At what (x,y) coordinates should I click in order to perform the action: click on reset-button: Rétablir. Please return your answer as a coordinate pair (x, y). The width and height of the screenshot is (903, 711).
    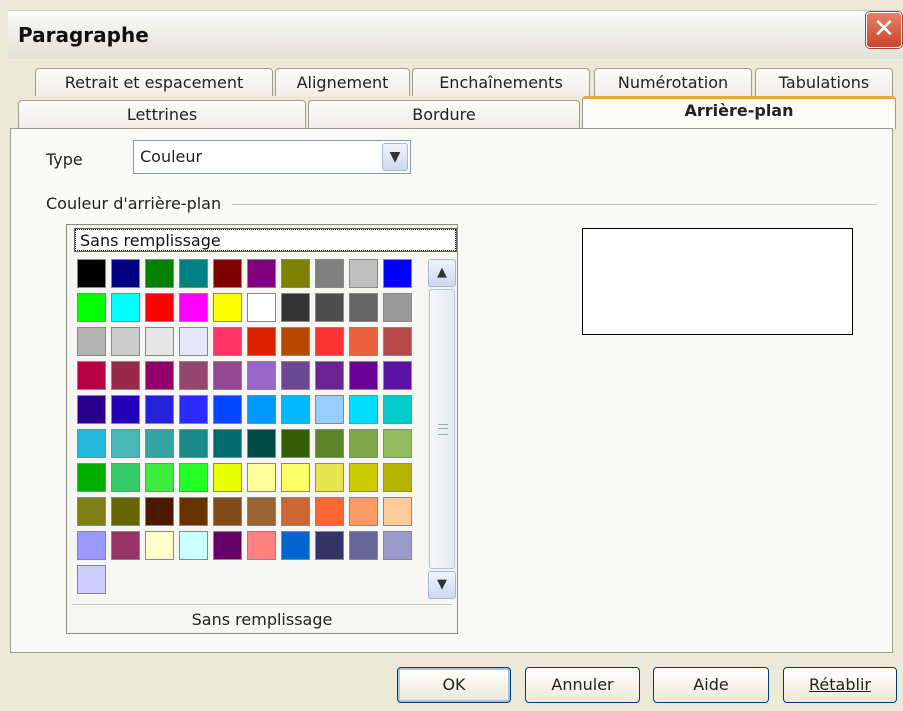
    Looking at the image, I should click on (840, 685).